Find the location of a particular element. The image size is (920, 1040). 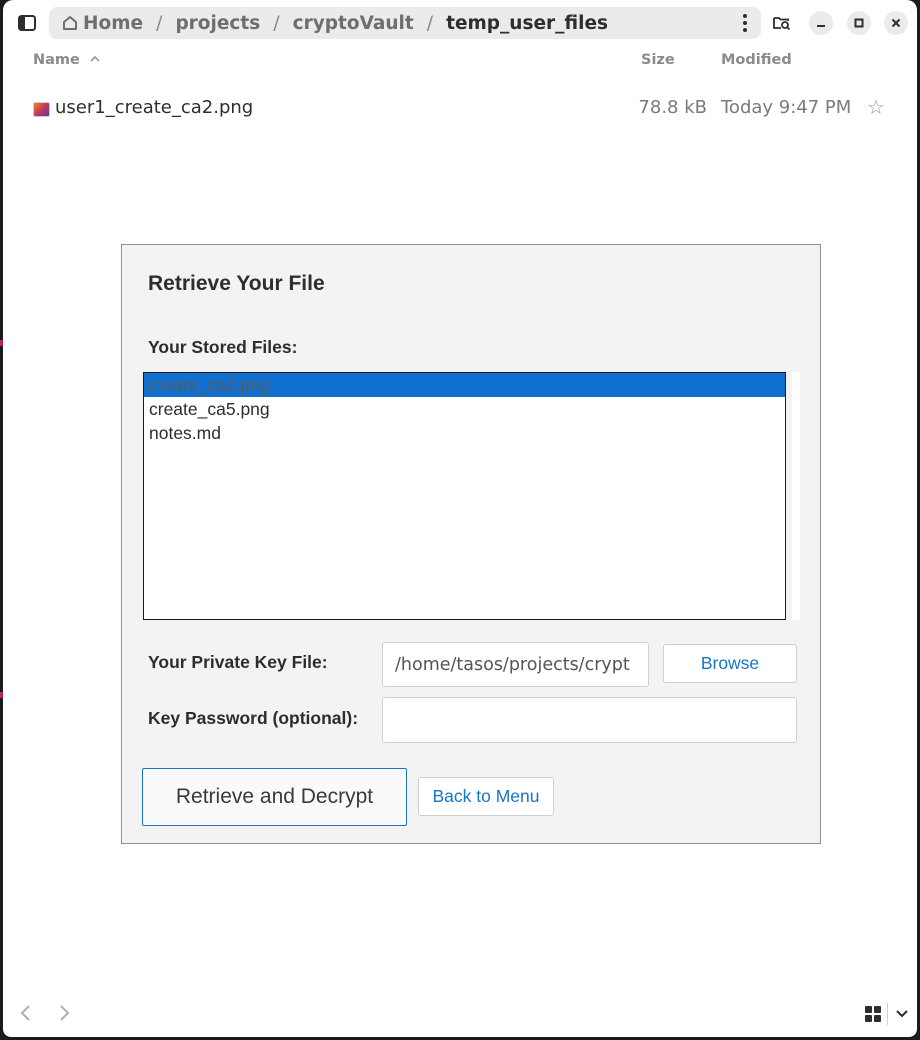

home-icon is located at coordinates (70, 23).